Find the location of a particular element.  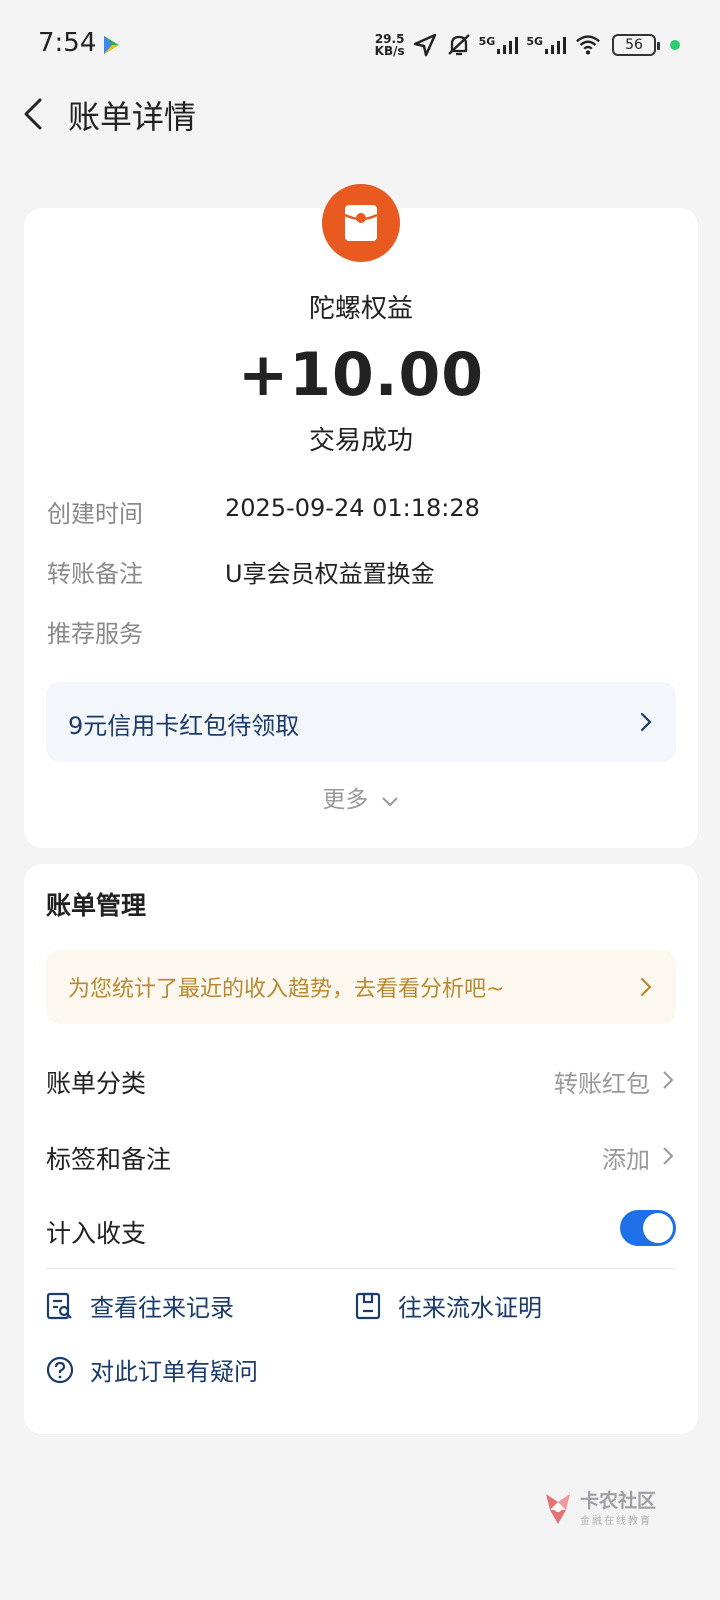

amount: +10.00 is located at coordinates (361, 375).